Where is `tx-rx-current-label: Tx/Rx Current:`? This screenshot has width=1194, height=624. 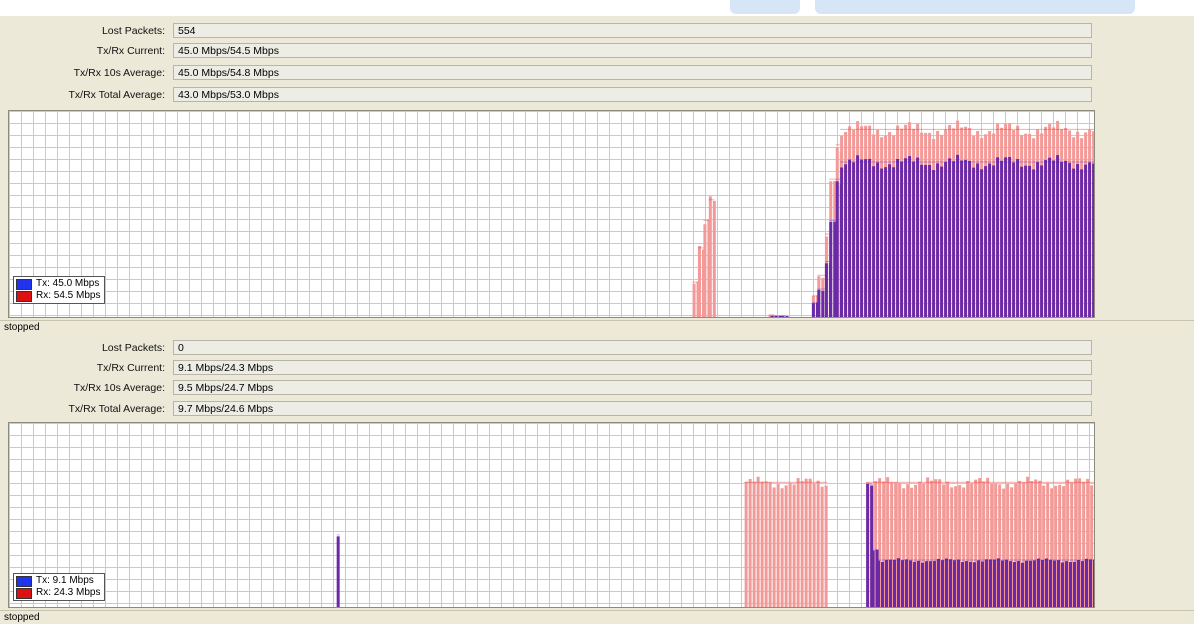 tx-rx-current-label: Tx/Rx Current: is located at coordinates (130, 51).